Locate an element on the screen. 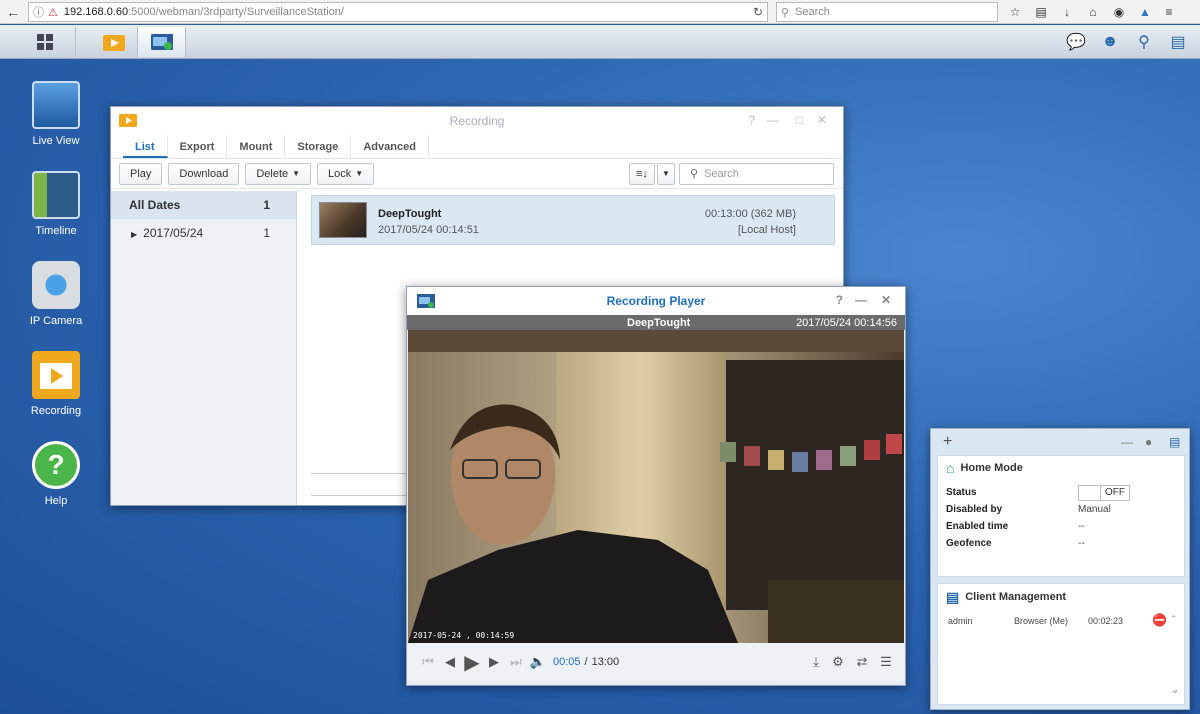  tab-mount: Mount is located at coordinates (256, 146).